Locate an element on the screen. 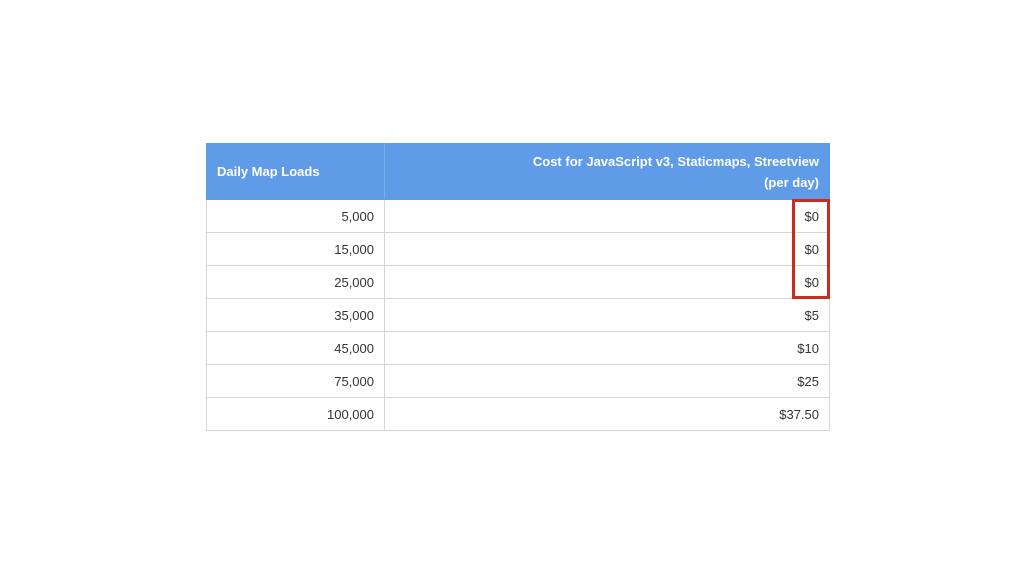 Image resolution: width=1024 pixels, height=576 pixels. table-row: 45,000 $10 is located at coordinates (518, 348).